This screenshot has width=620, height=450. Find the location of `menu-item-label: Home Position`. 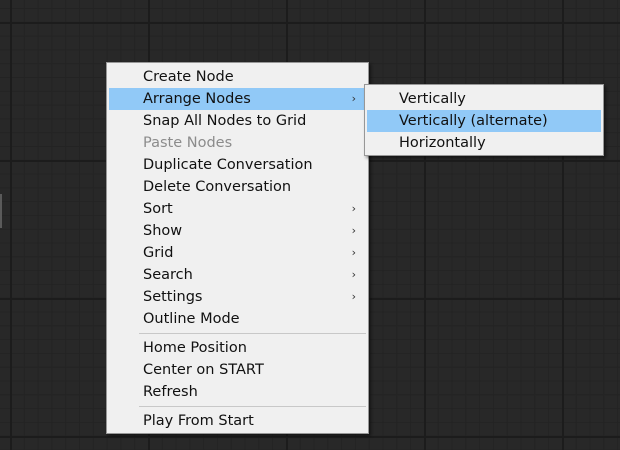

menu-item-label: Home Position is located at coordinates (195, 348).